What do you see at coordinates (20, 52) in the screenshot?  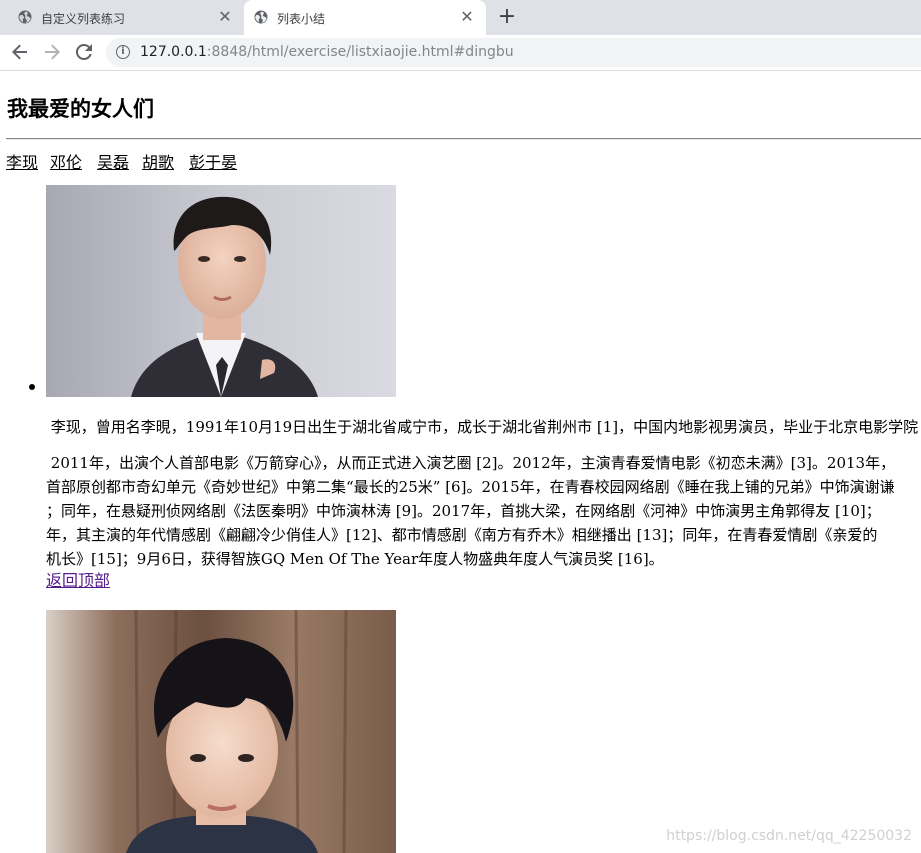 I see `back-arrow-icon` at bounding box center [20, 52].